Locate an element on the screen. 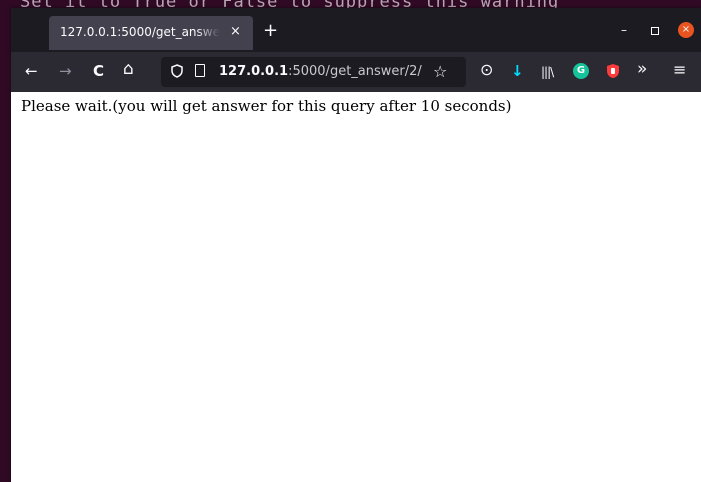 The height and width of the screenshot is (482, 701). page-info-icon is located at coordinates (200, 70).